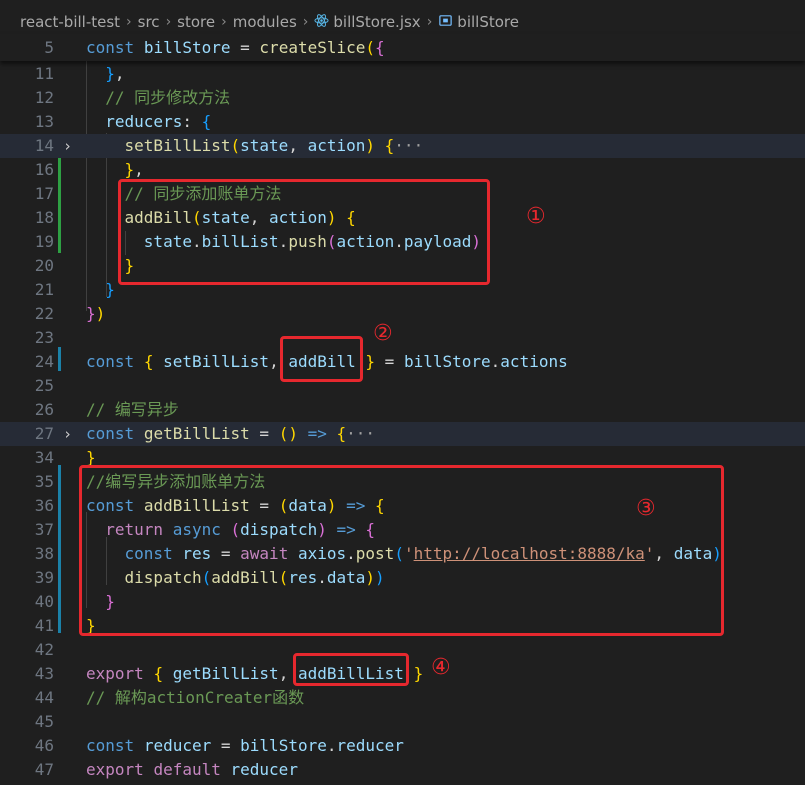 Image resolution: width=805 pixels, height=785 pixels. Describe the element at coordinates (115, 673) in the screenshot. I see `code-token: export` at that location.